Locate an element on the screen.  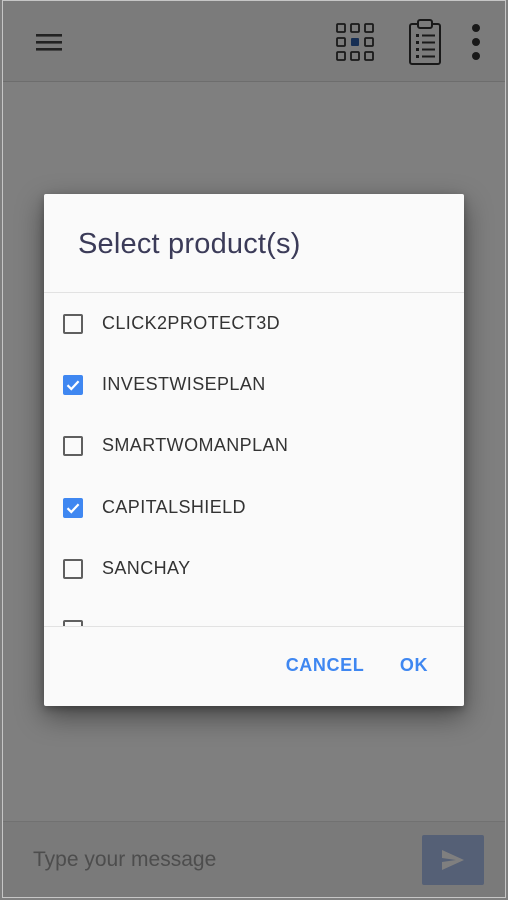
product-item-capitalshield: CAPITALSHIELD is located at coordinates (254, 507).